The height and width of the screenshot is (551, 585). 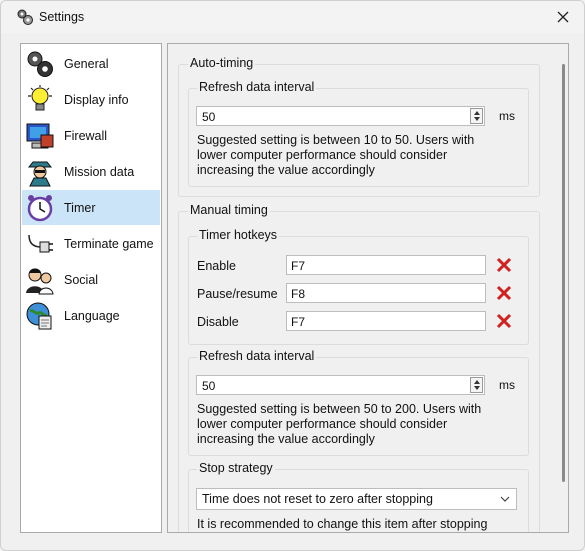 I want to click on sidebar-item-label: General, so click(x=86, y=63).